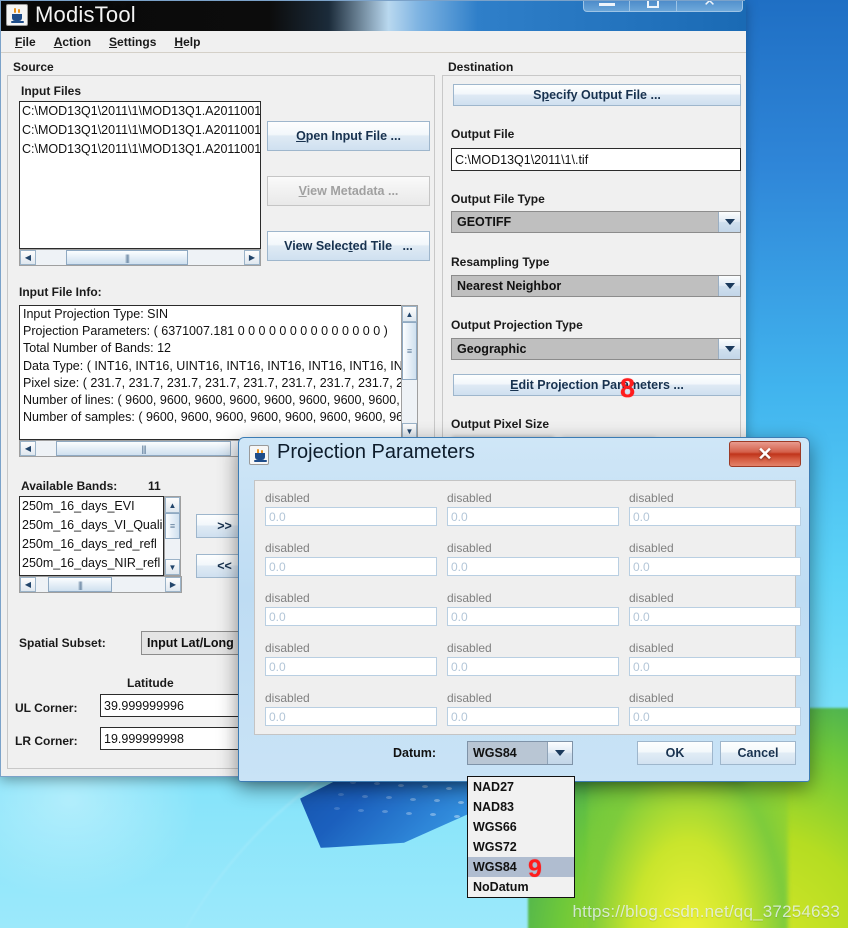 Image resolution: width=848 pixels, height=928 pixels. I want to click on input-files-hscrollbar: ◀ ||| ▶, so click(140, 257).